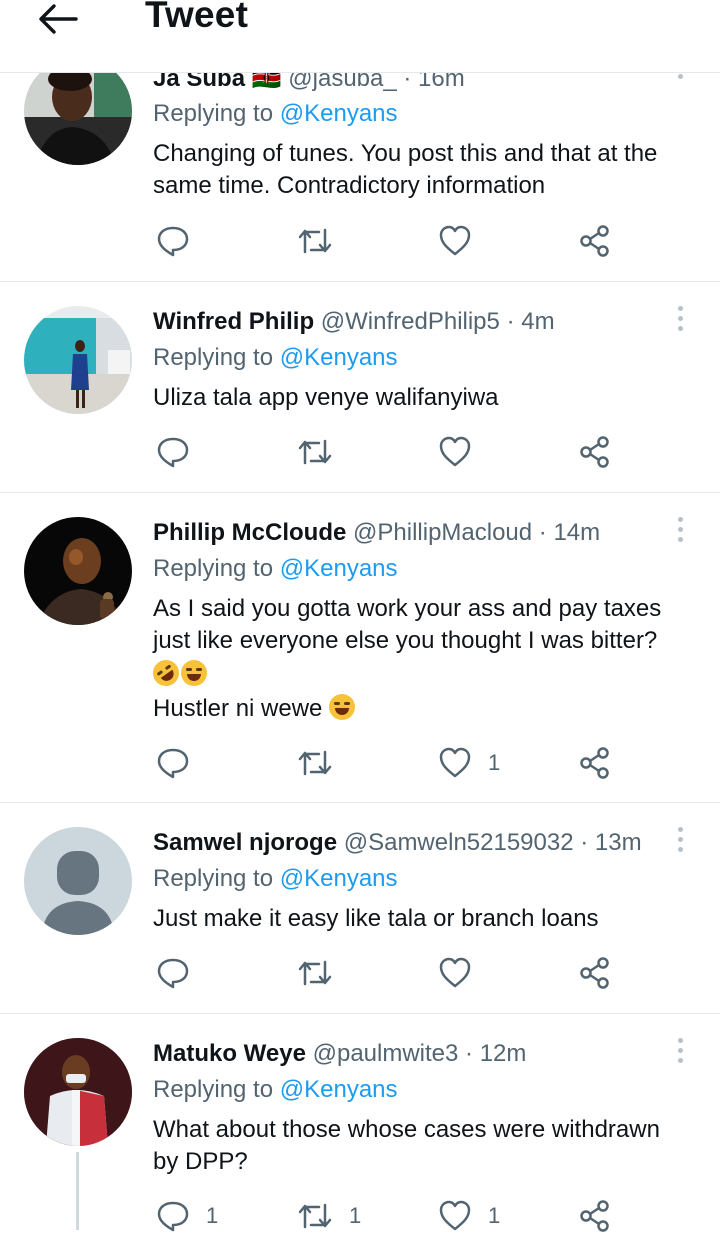 This screenshot has height=1236, width=720. What do you see at coordinates (611, 842) in the screenshot?
I see `timestamp: · 13m` at bounding box center [611, 842].